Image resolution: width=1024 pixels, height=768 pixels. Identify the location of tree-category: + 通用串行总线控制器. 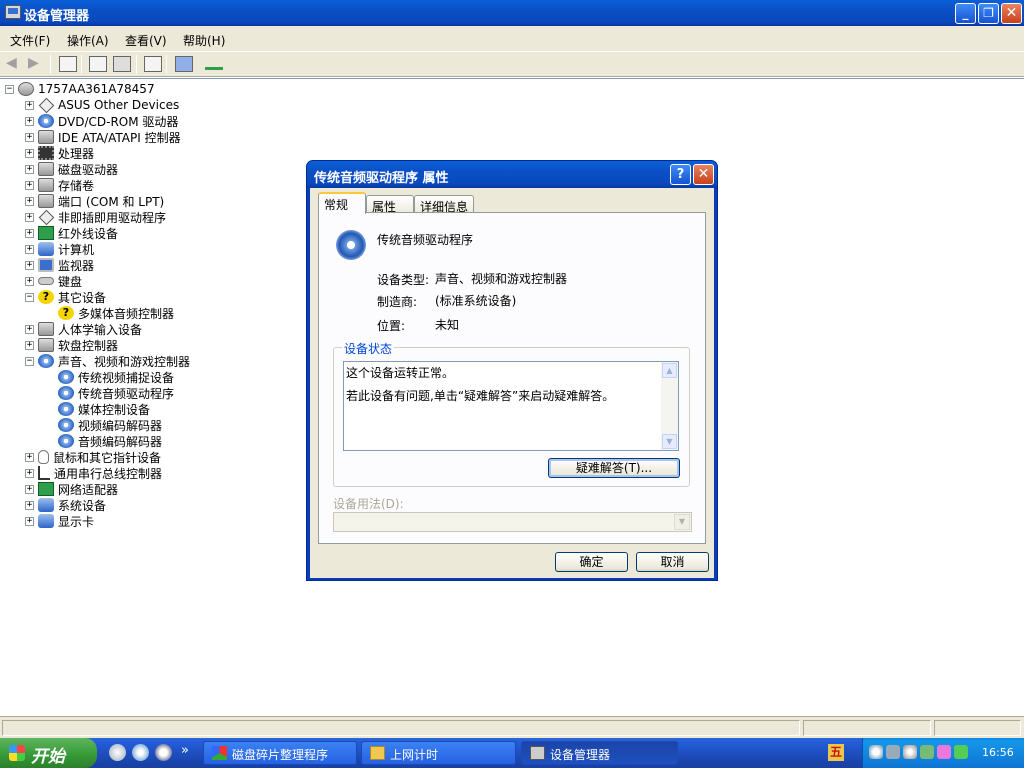
(93, 473).